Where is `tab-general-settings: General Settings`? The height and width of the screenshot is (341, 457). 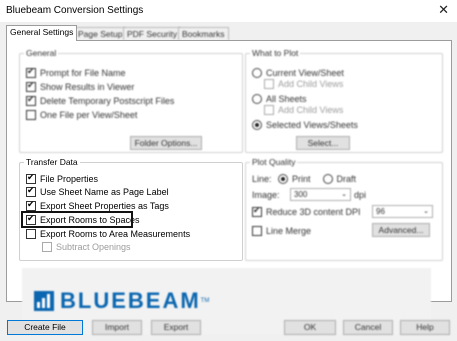 tab-general-settings: General Settings is located at coordinates (42, 33).